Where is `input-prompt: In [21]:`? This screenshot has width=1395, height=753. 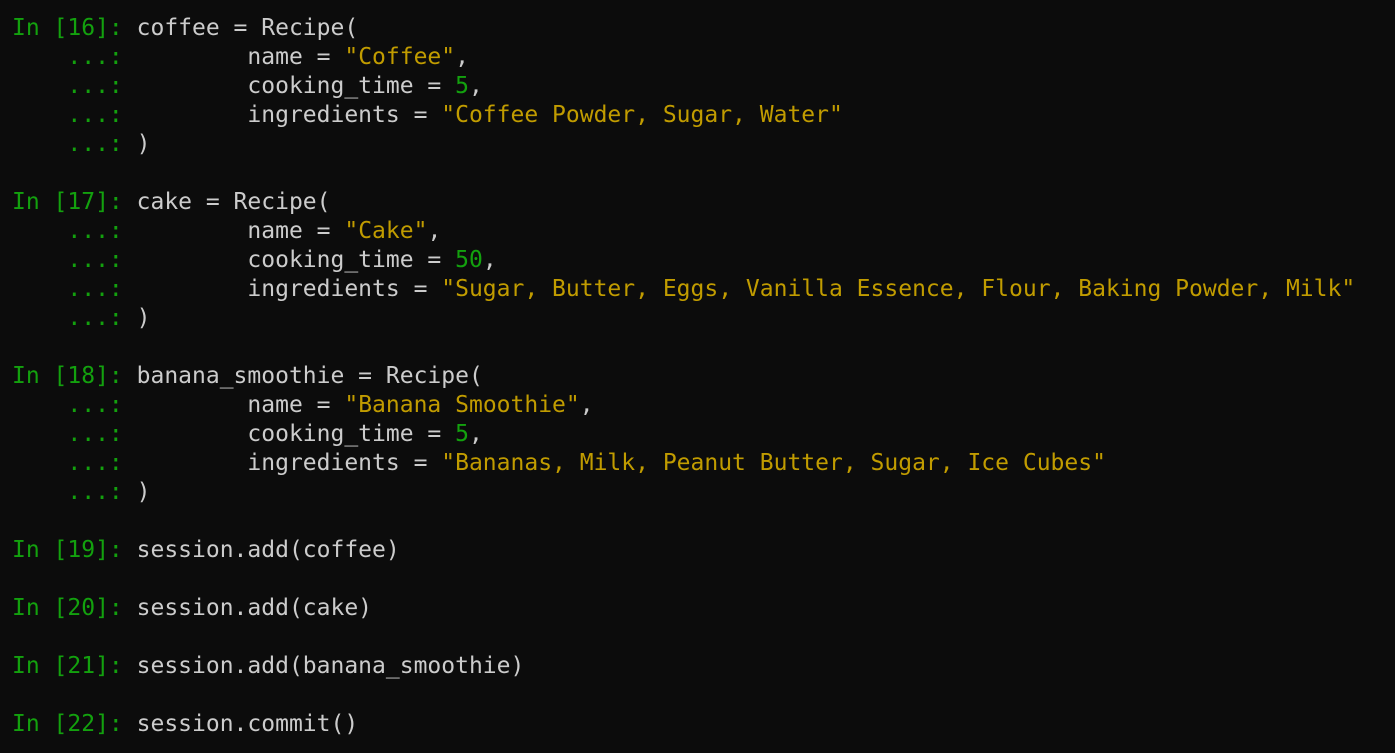
input-prompt: In [21]: is located at coordinates (74, 666).